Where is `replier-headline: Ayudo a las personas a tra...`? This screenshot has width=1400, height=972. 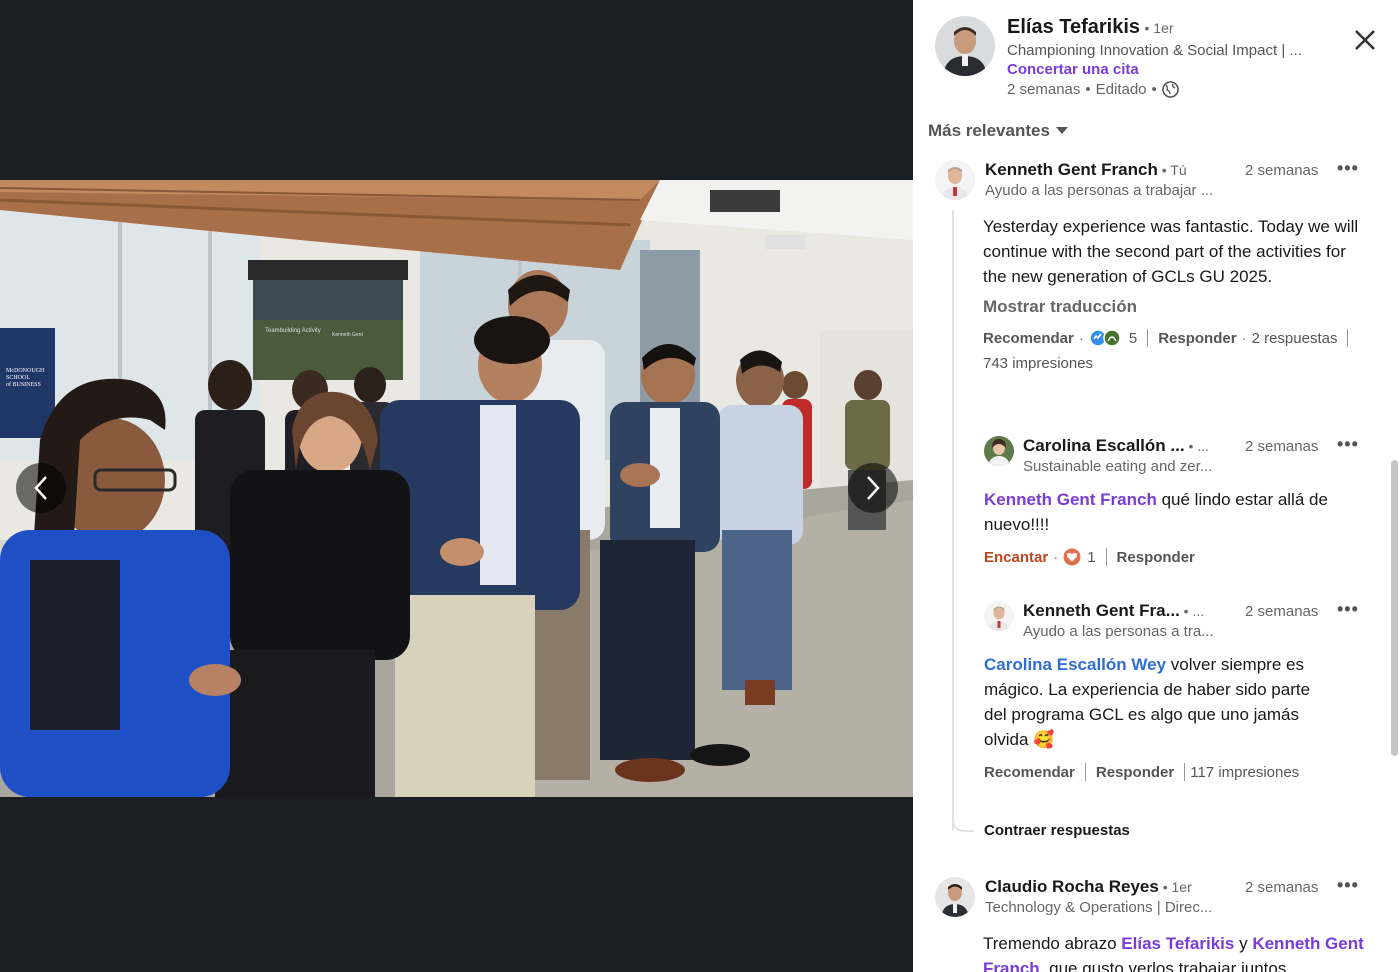 replier-headline: Ayudo a las personas a tra... is located at coordinates (1118, 631).